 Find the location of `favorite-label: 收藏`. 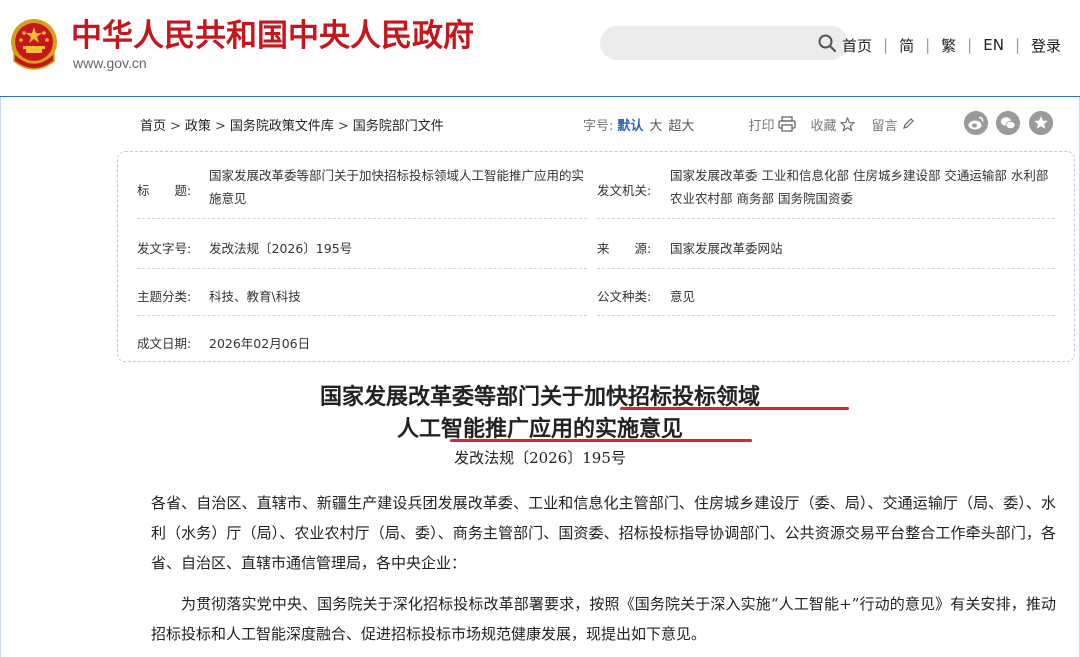

favorite-label: 收藏 is located at coordinates (823, 126).